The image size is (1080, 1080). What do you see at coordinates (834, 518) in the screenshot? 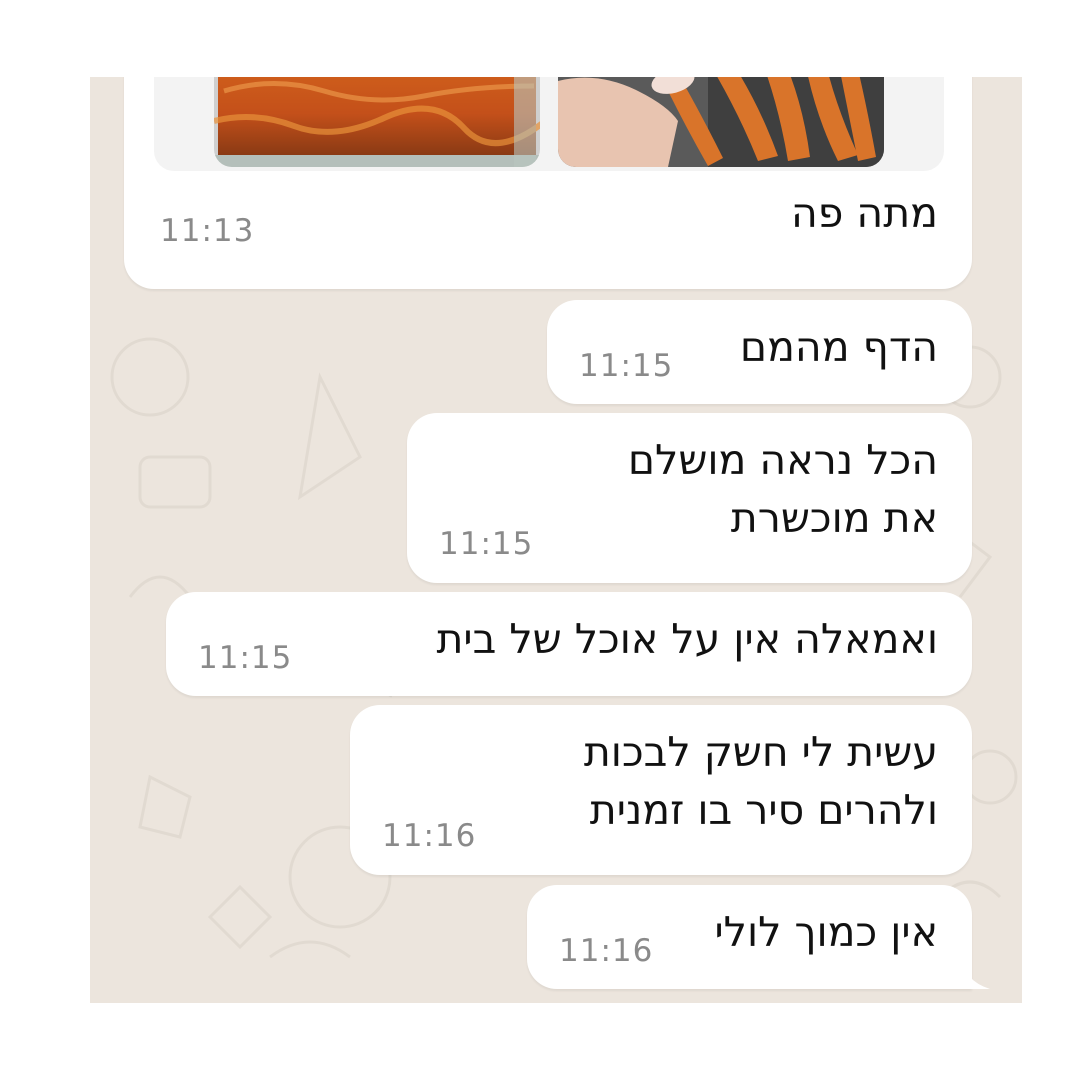
I see `message-line: את מוכשרת` at bounding box center [834, 518].